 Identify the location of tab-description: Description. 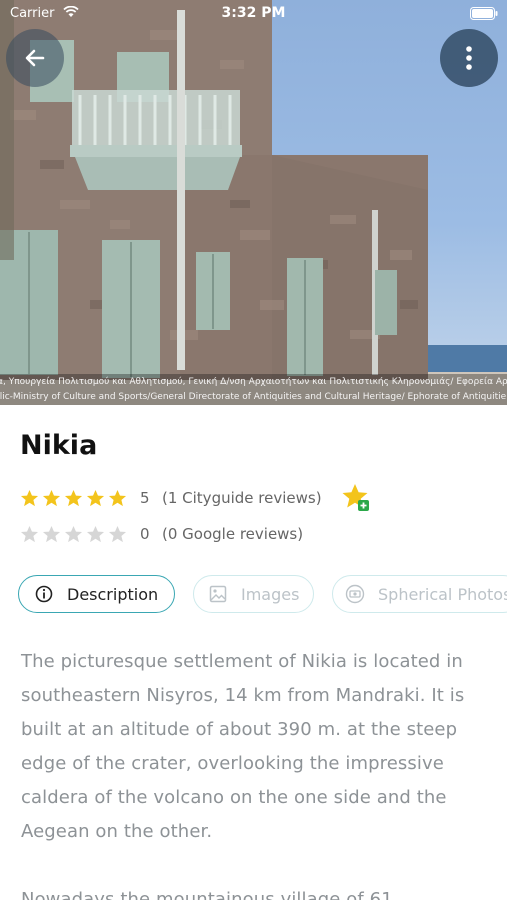
(96, 594).